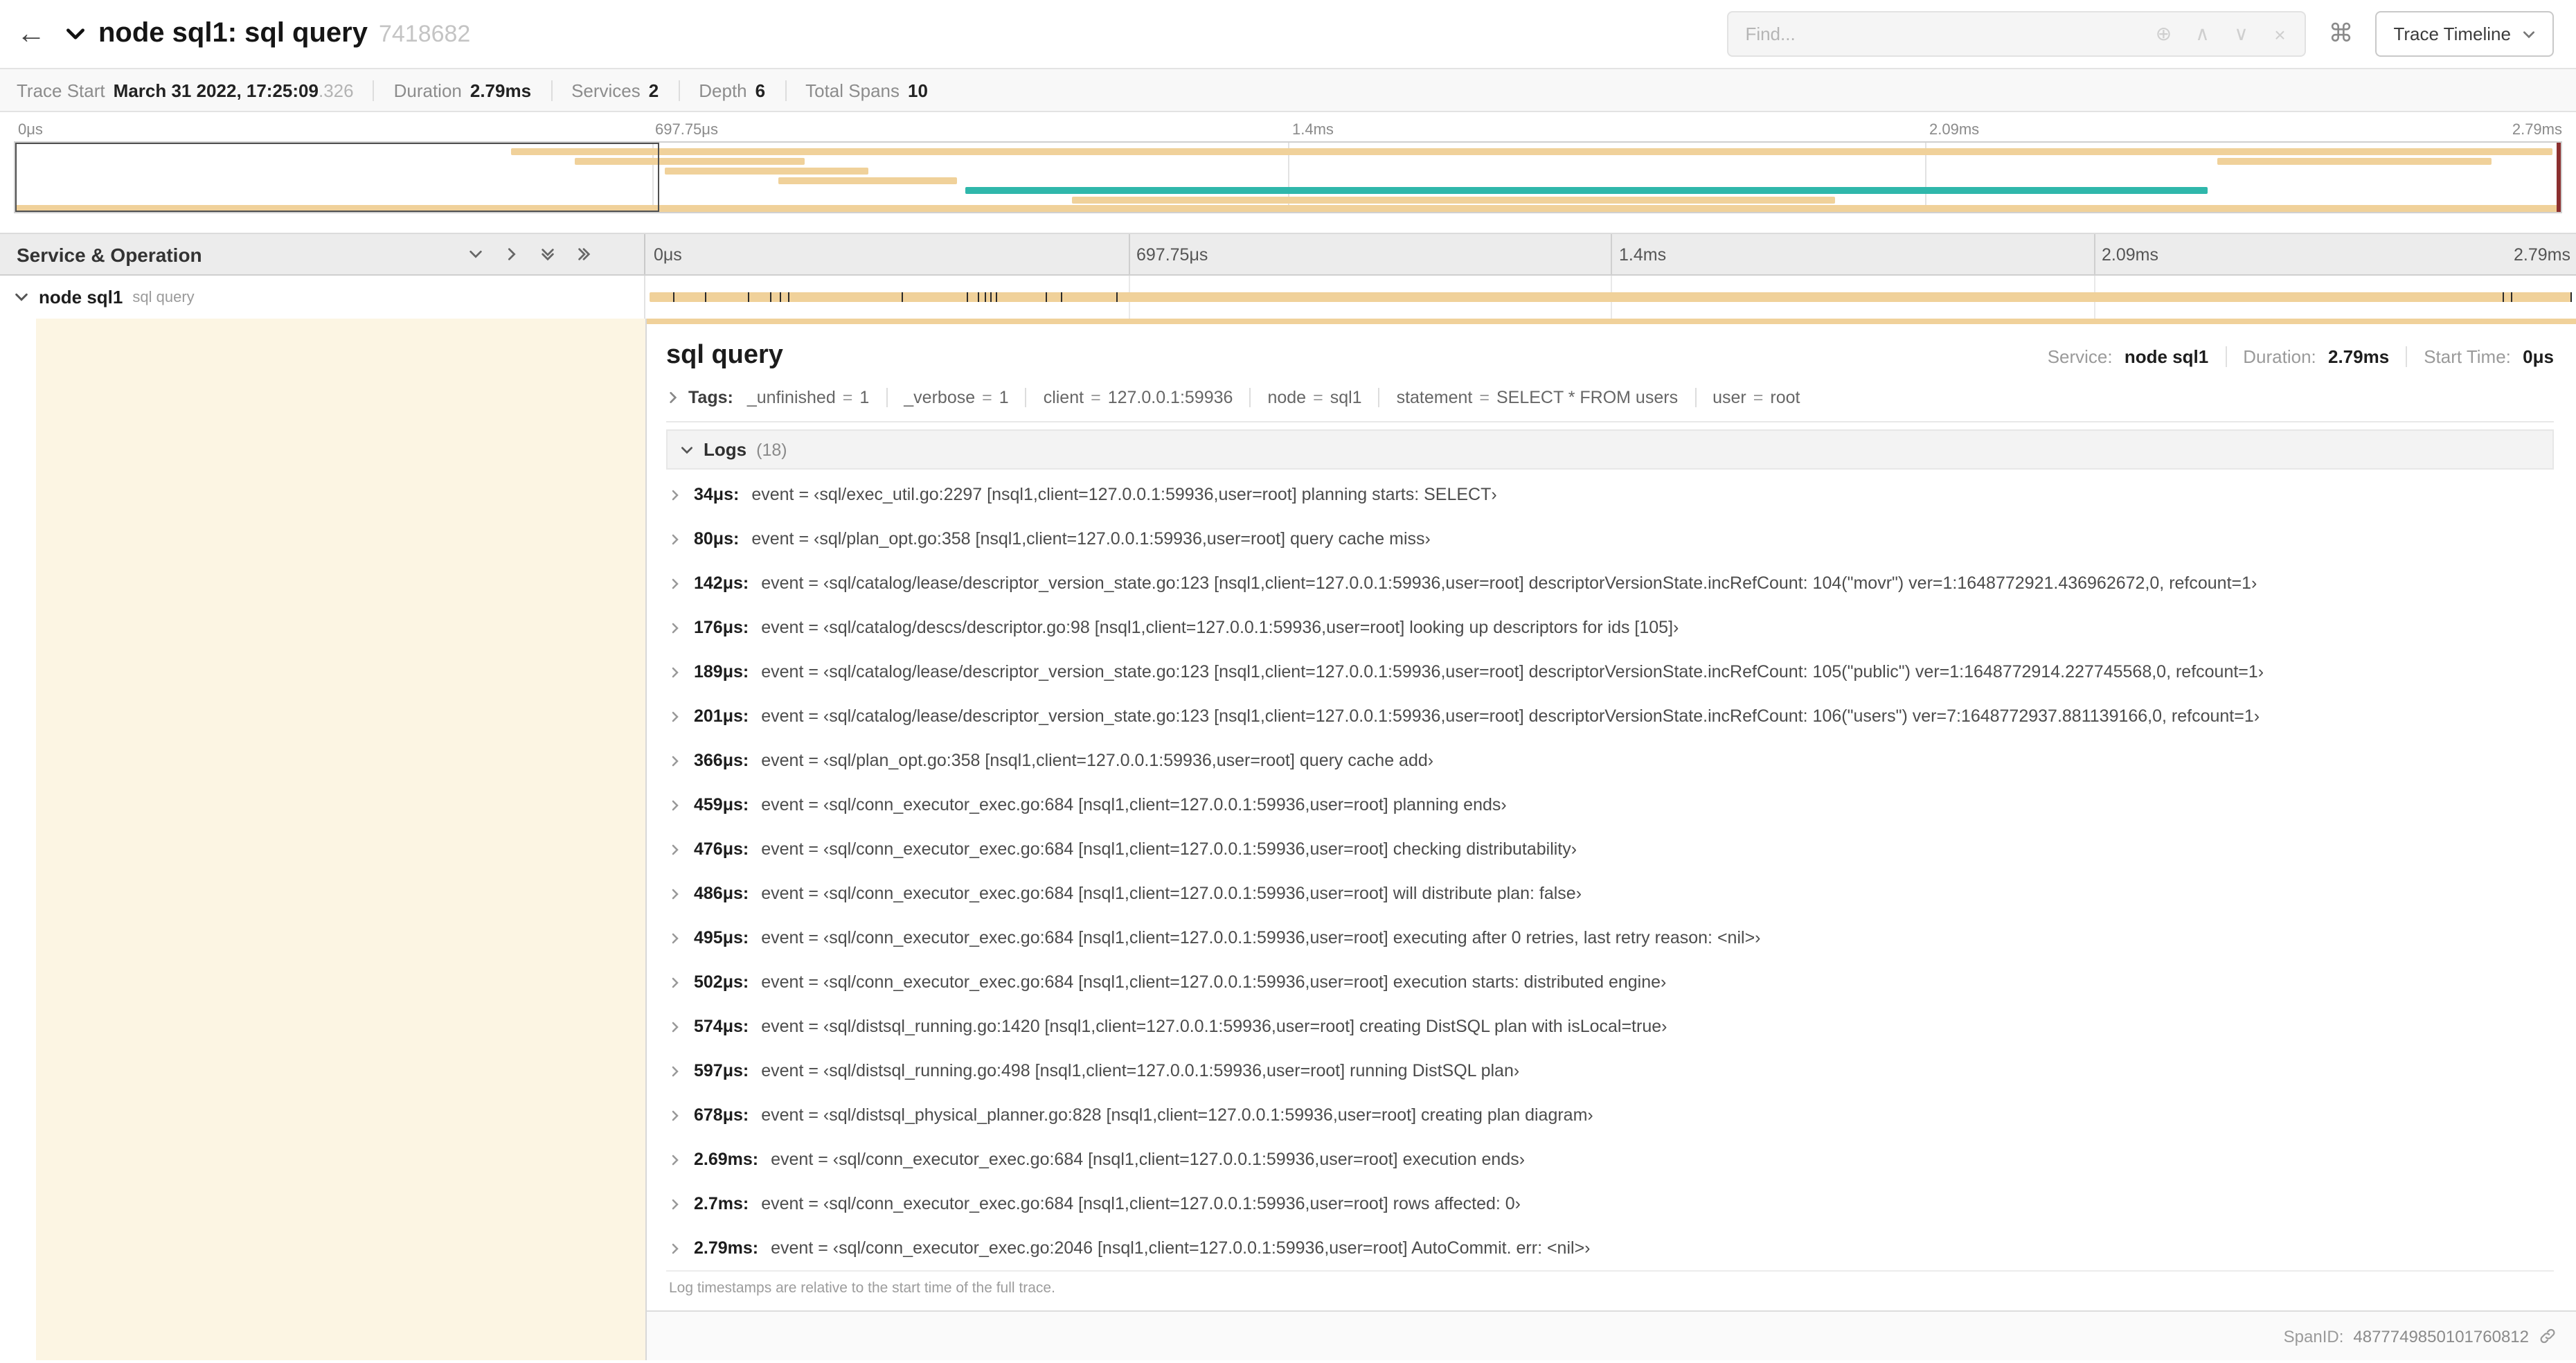 This screenshot has width=2576, height=1363. Describe the element at coordinates (2548, 1336) in the screenshot. I see `link-icon` at that location.